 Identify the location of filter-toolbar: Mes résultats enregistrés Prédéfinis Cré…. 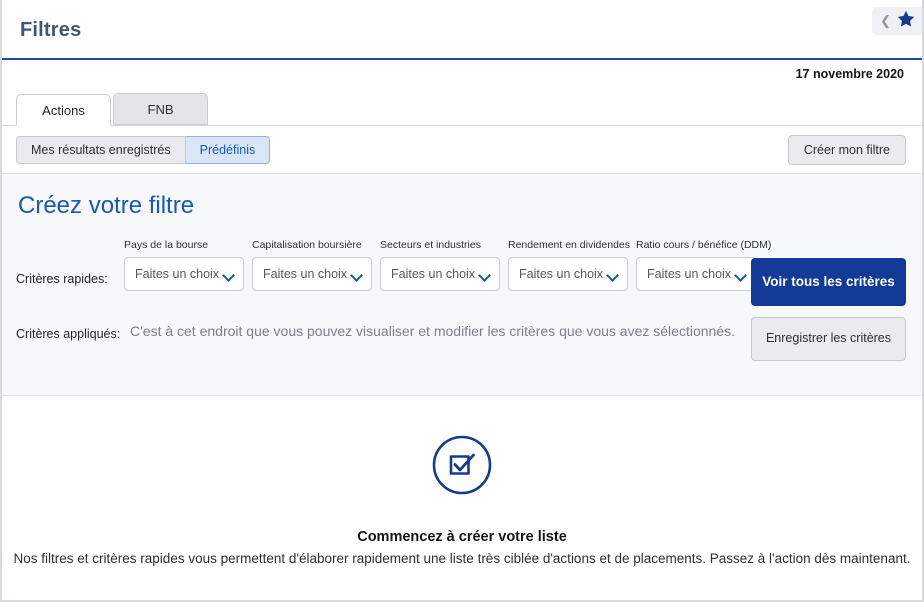
(462, 150).